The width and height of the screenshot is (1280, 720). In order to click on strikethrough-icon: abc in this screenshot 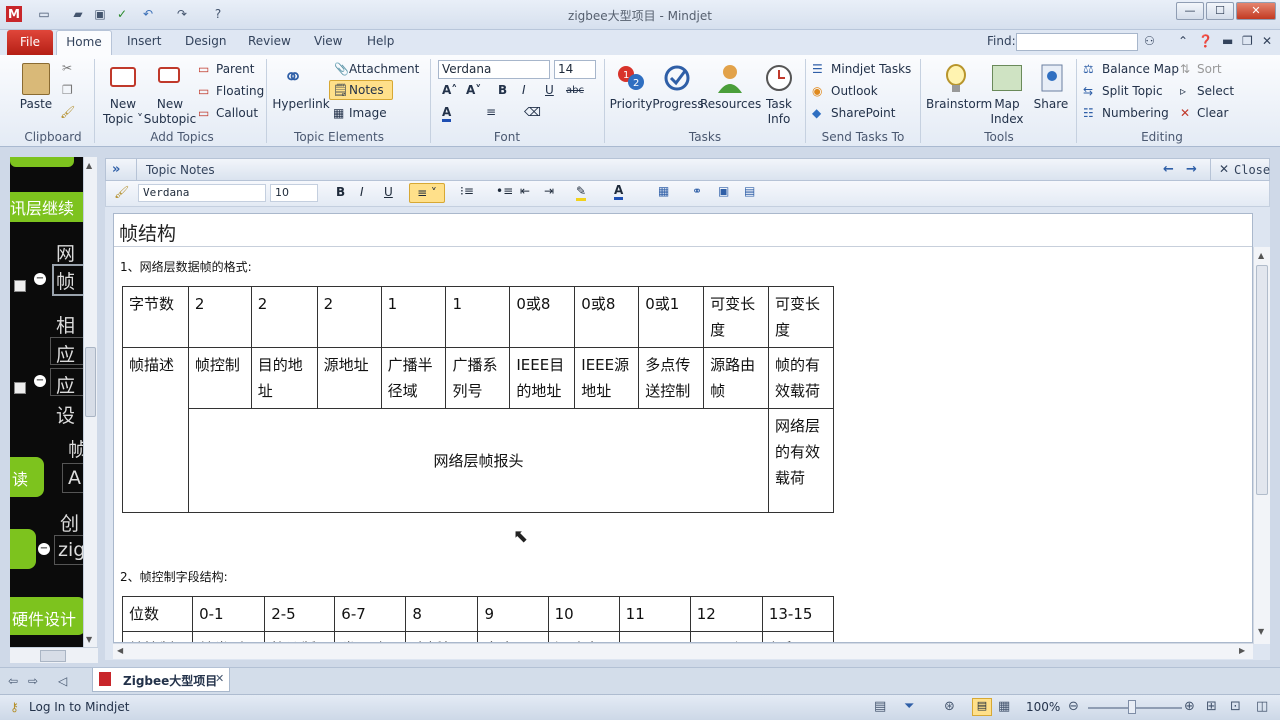, I will do `click(575, 90)`.